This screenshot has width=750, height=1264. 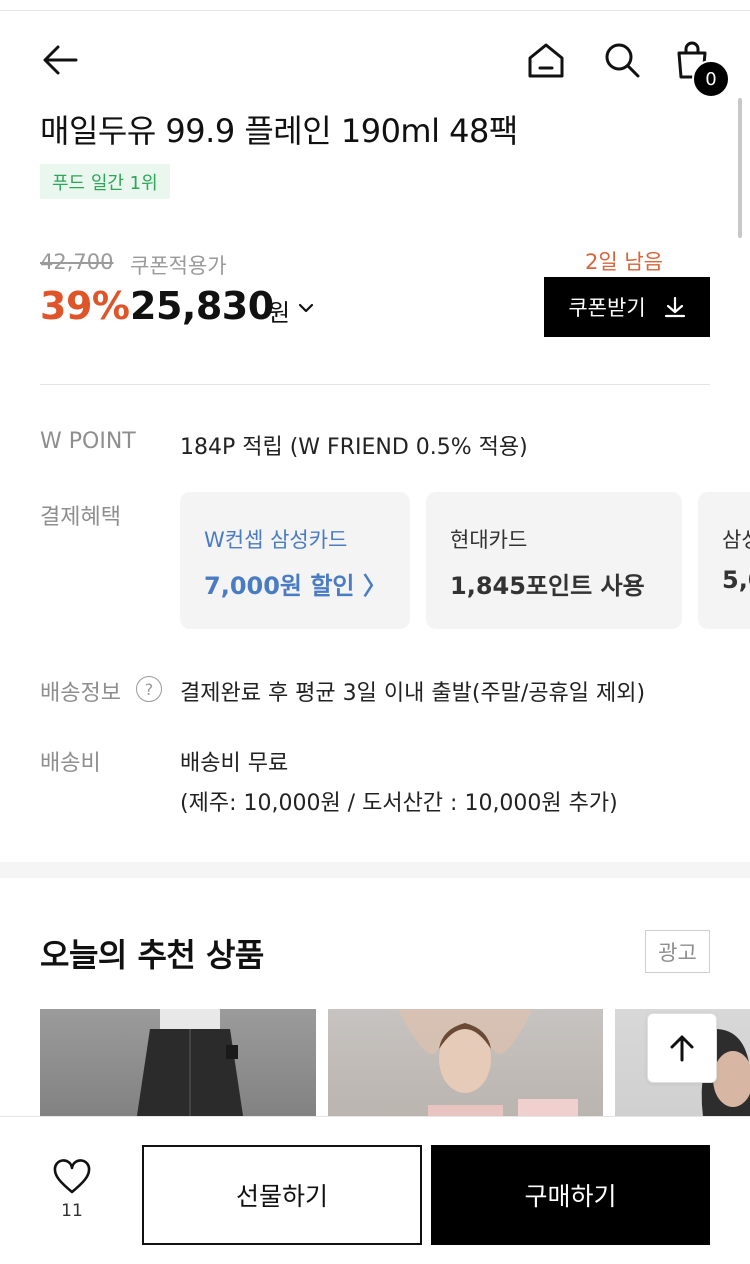 What do you see at coordinates (152, 955) in the screenshot?
I see `recommendations-title: 오늘의 추천 상품` at bounding box center [152, 955].